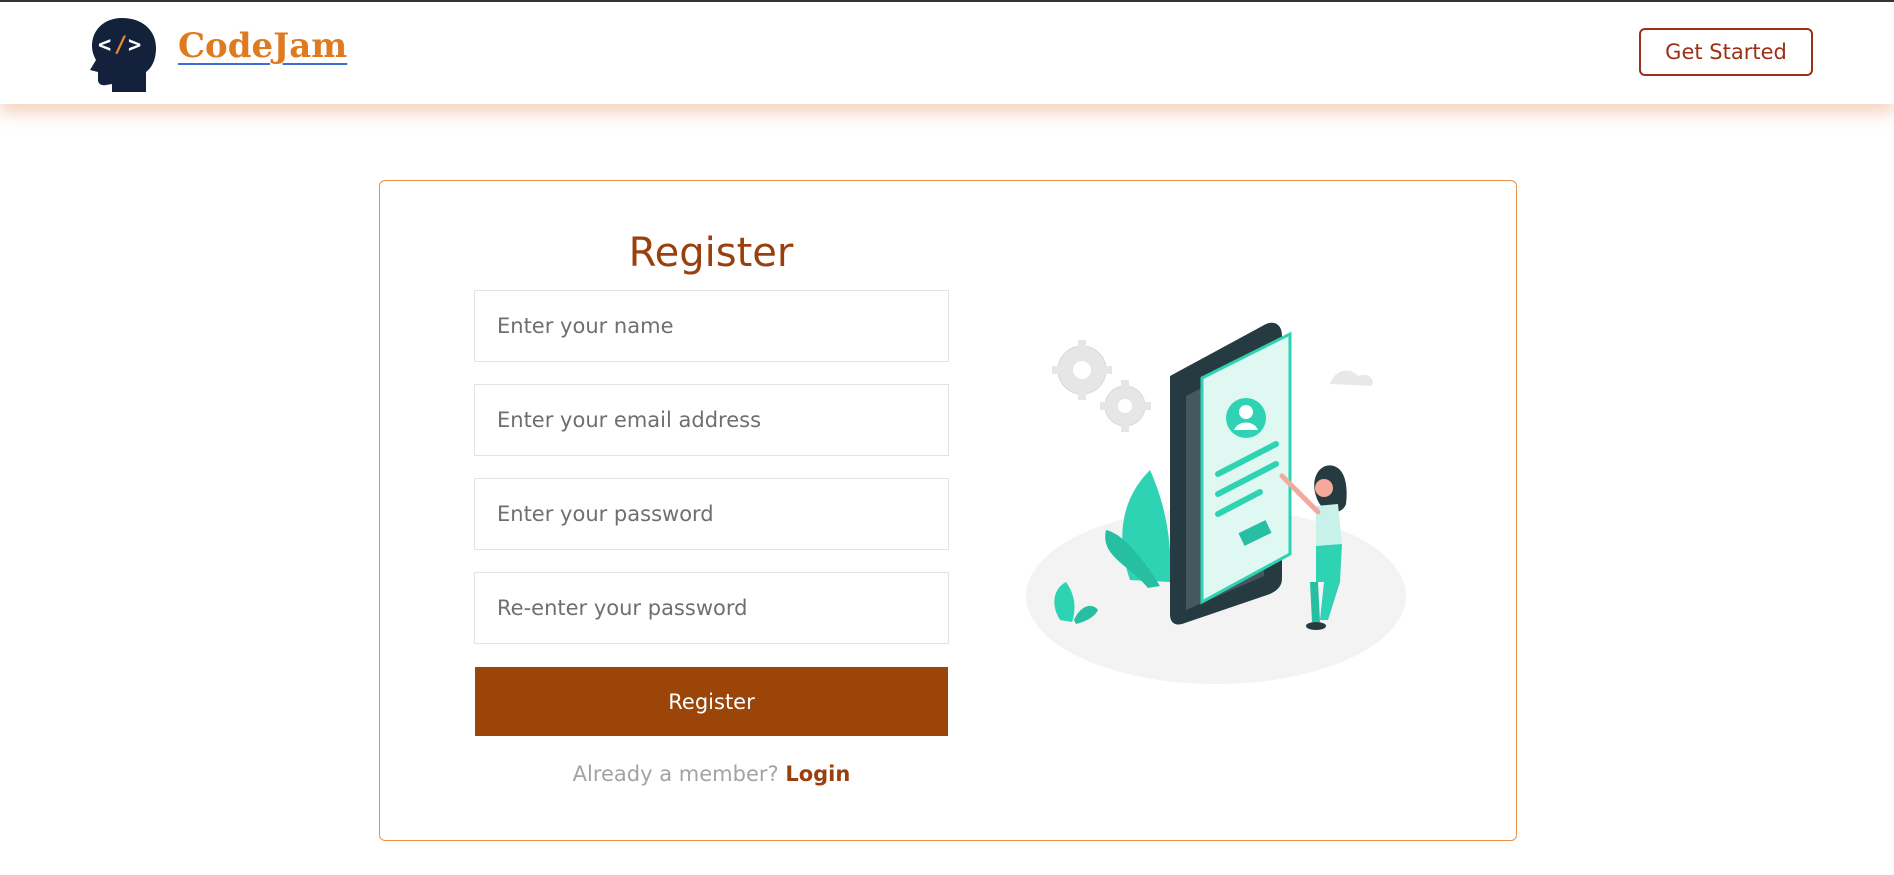 This screenshot has width=1894, height=875. Describe the element at coordinates (675, 774) in the screenshot. I see `member-text: Already a member?` at that location.